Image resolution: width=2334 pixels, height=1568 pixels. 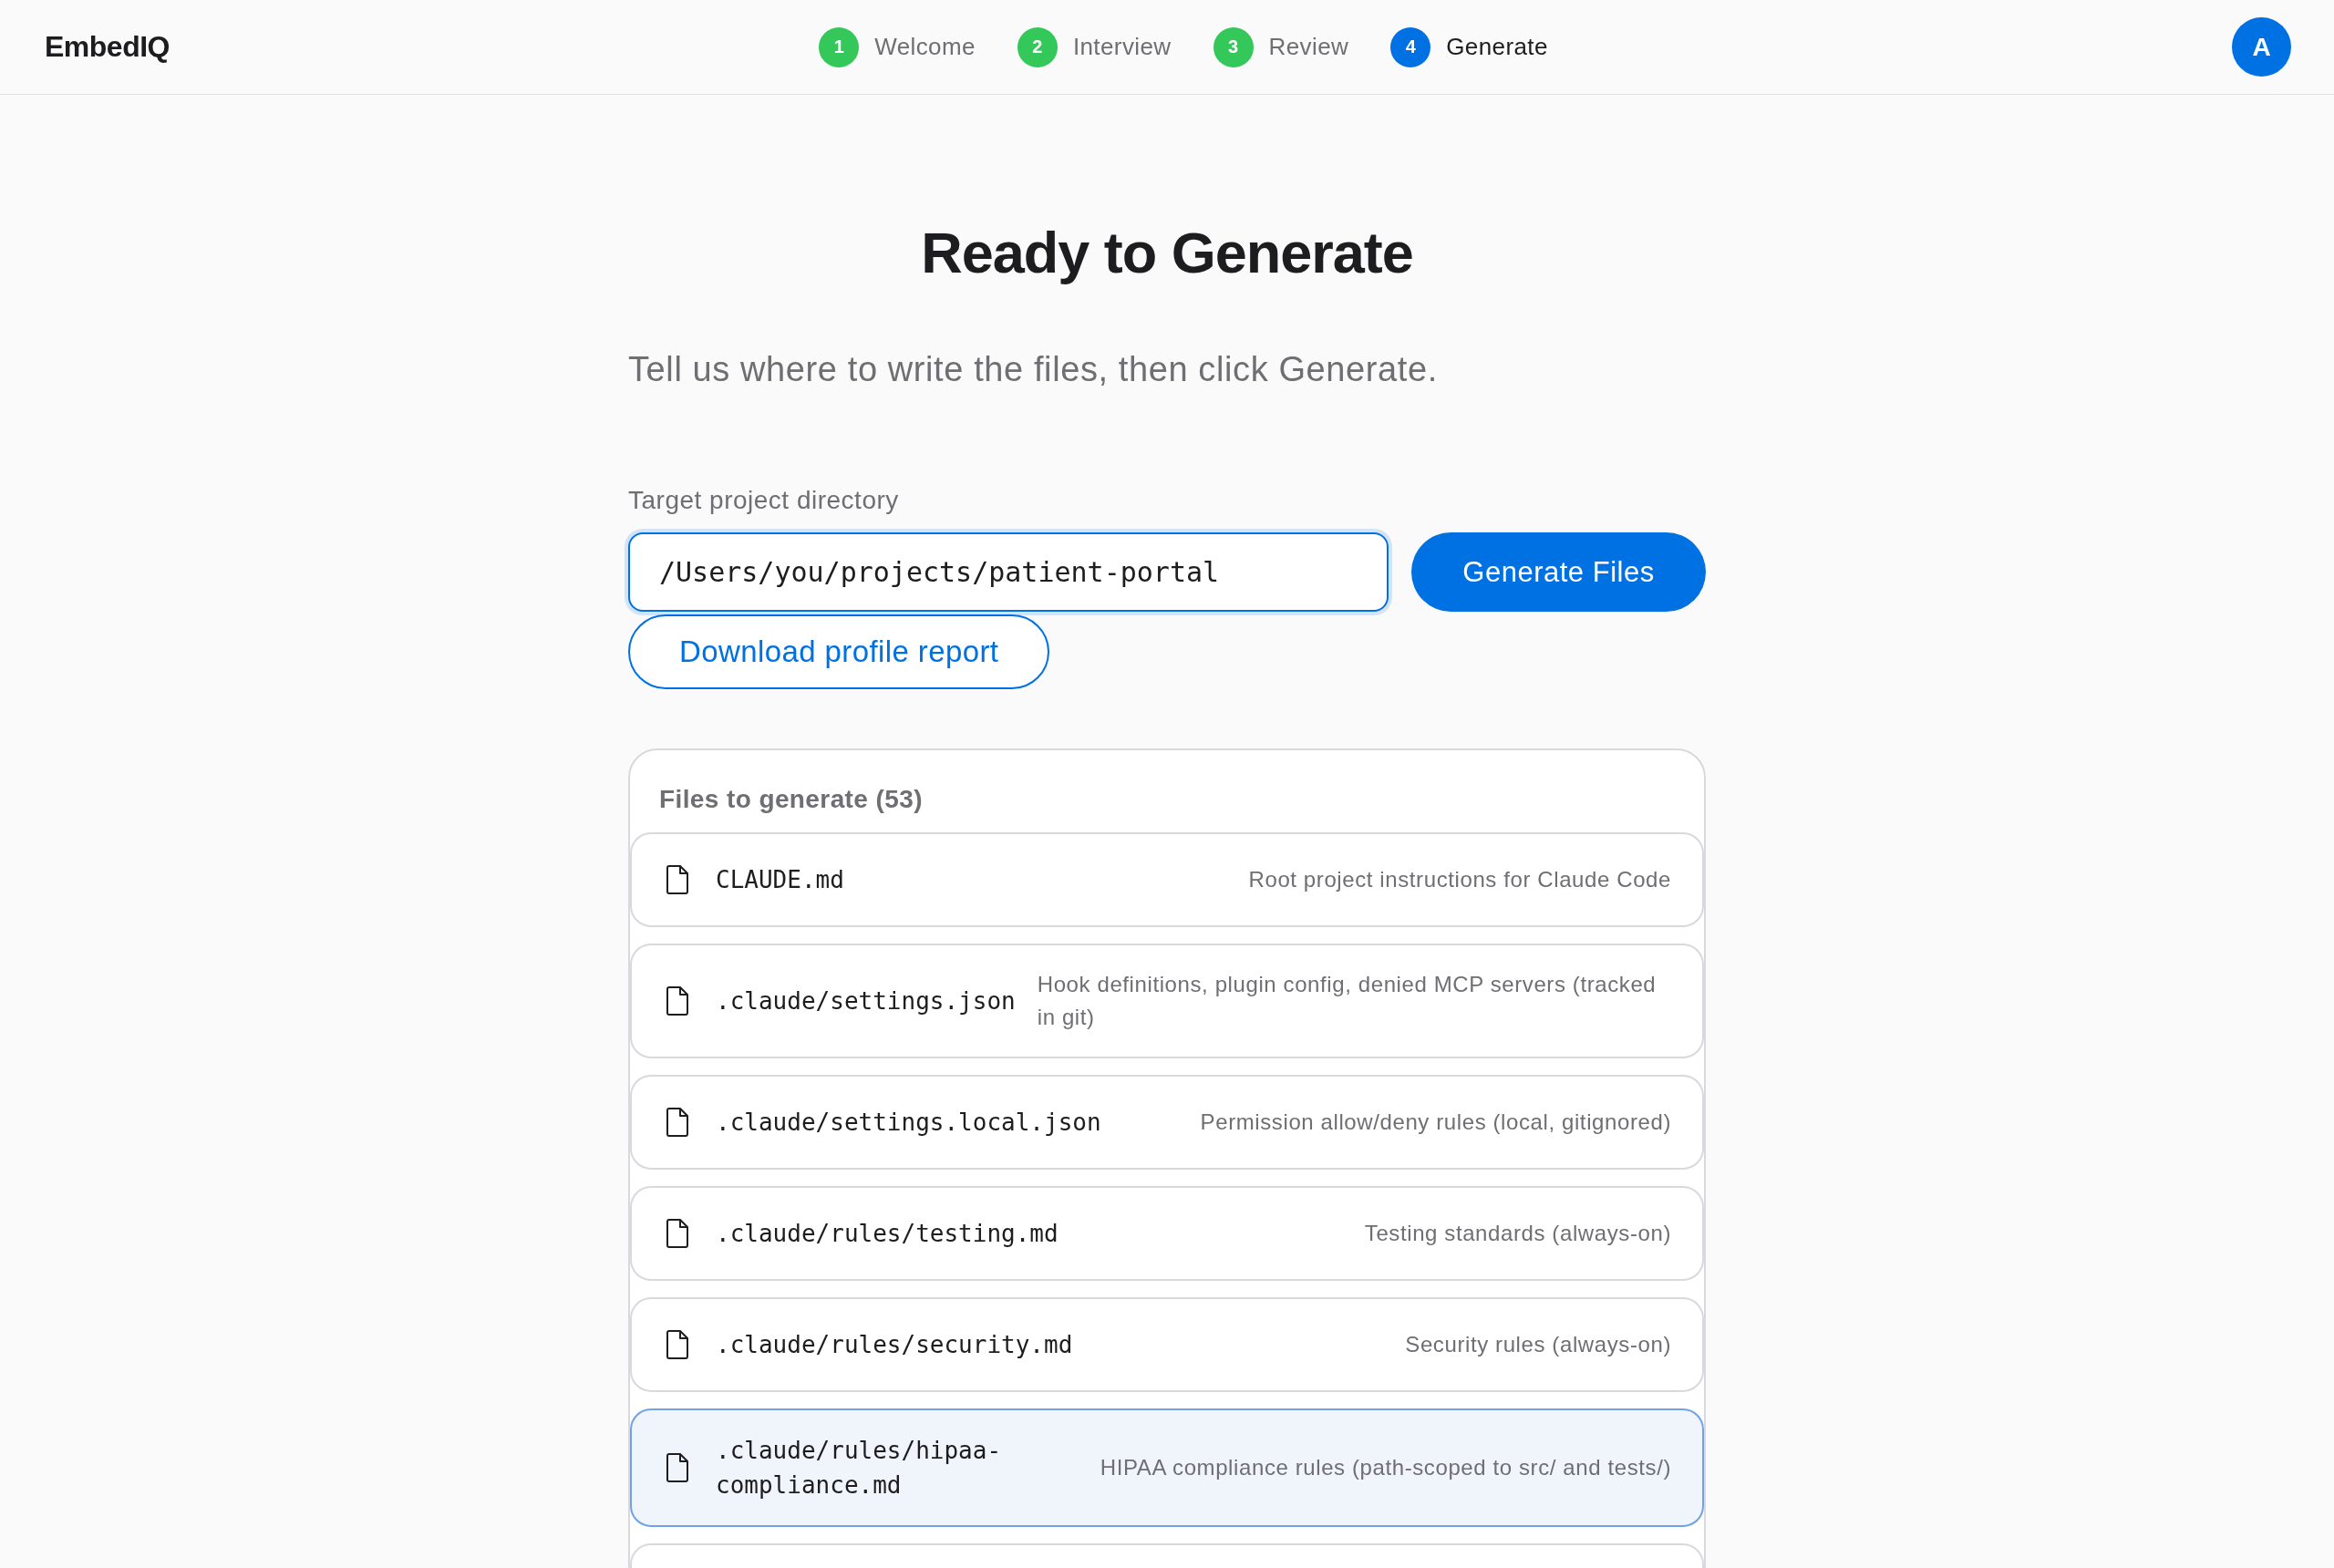 What do you see at coordinates (780, 880) in the screenshot?
I see `file-name: CLAUDE.md` at bounding box center [780, 880].